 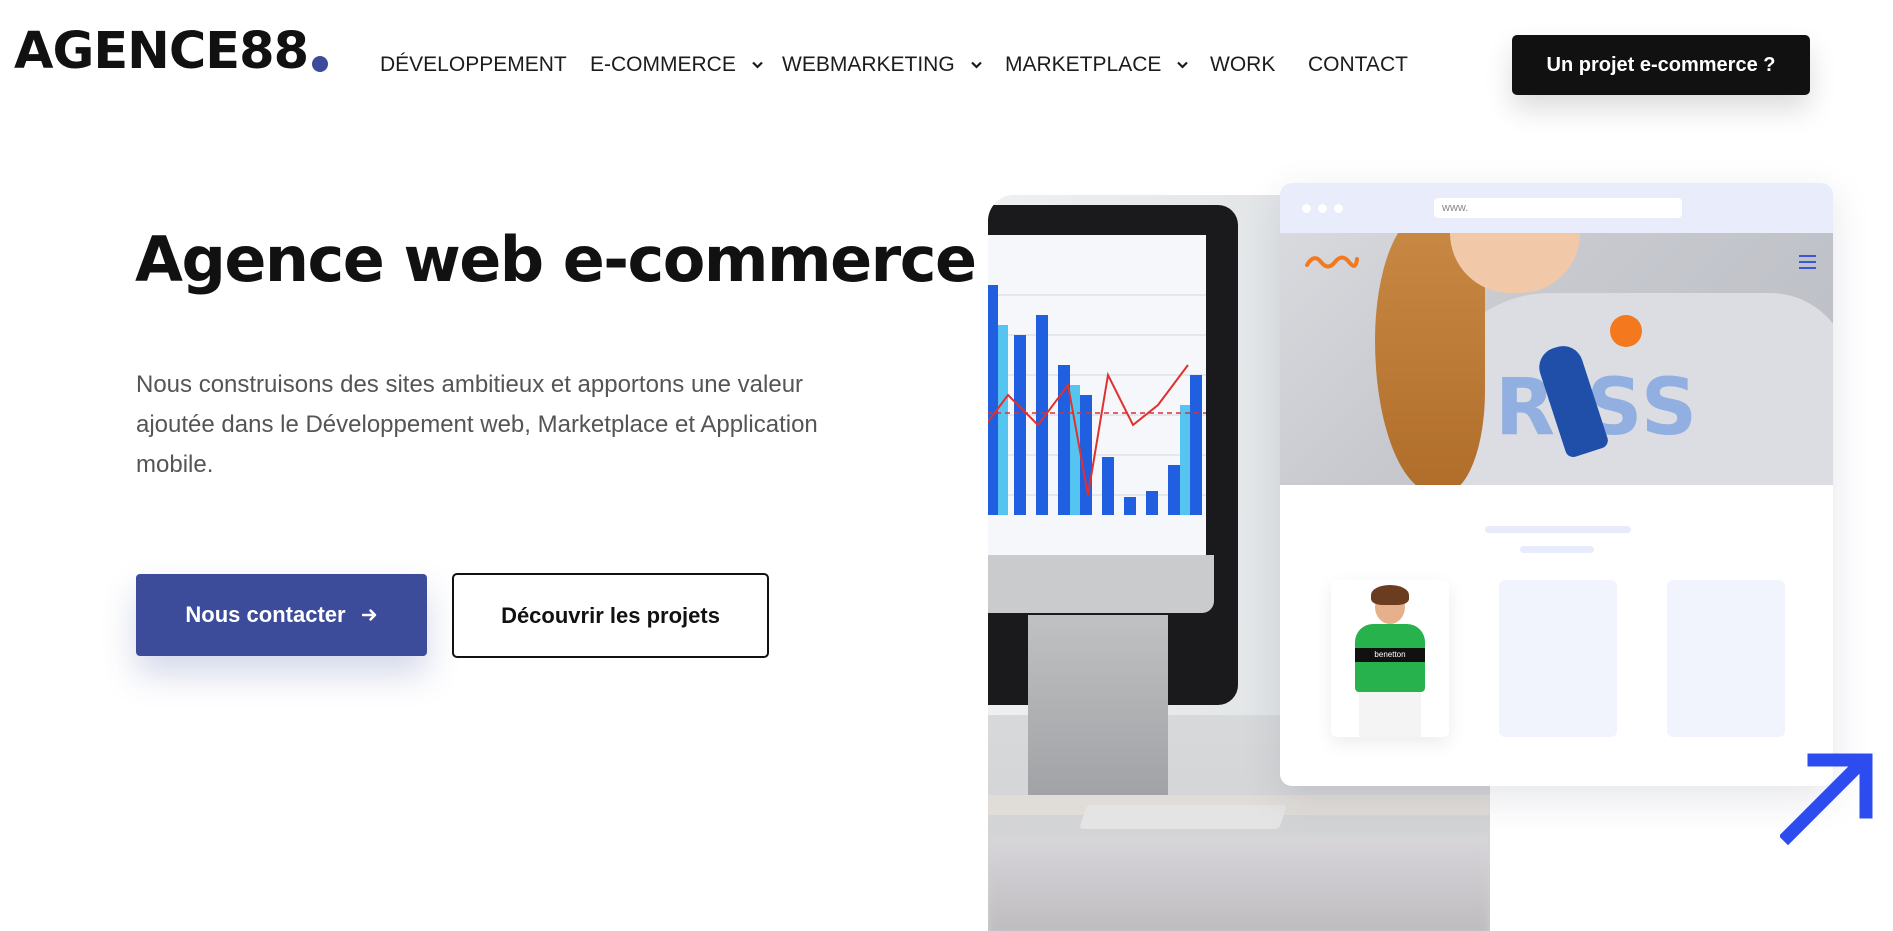 What do you see at coordinates (1183, 817) in the screenshot?
I see `keyboard` at bounding box center [1183, 817].